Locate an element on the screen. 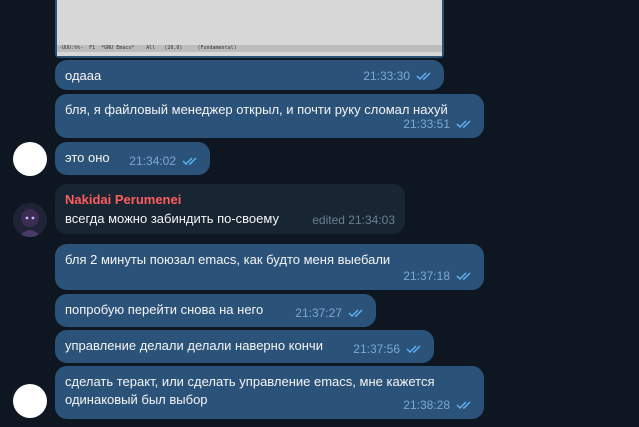 The width and height of the screenshot is (639, 427). message-meta: 21:37:56 is located at coordinates (388, 349).